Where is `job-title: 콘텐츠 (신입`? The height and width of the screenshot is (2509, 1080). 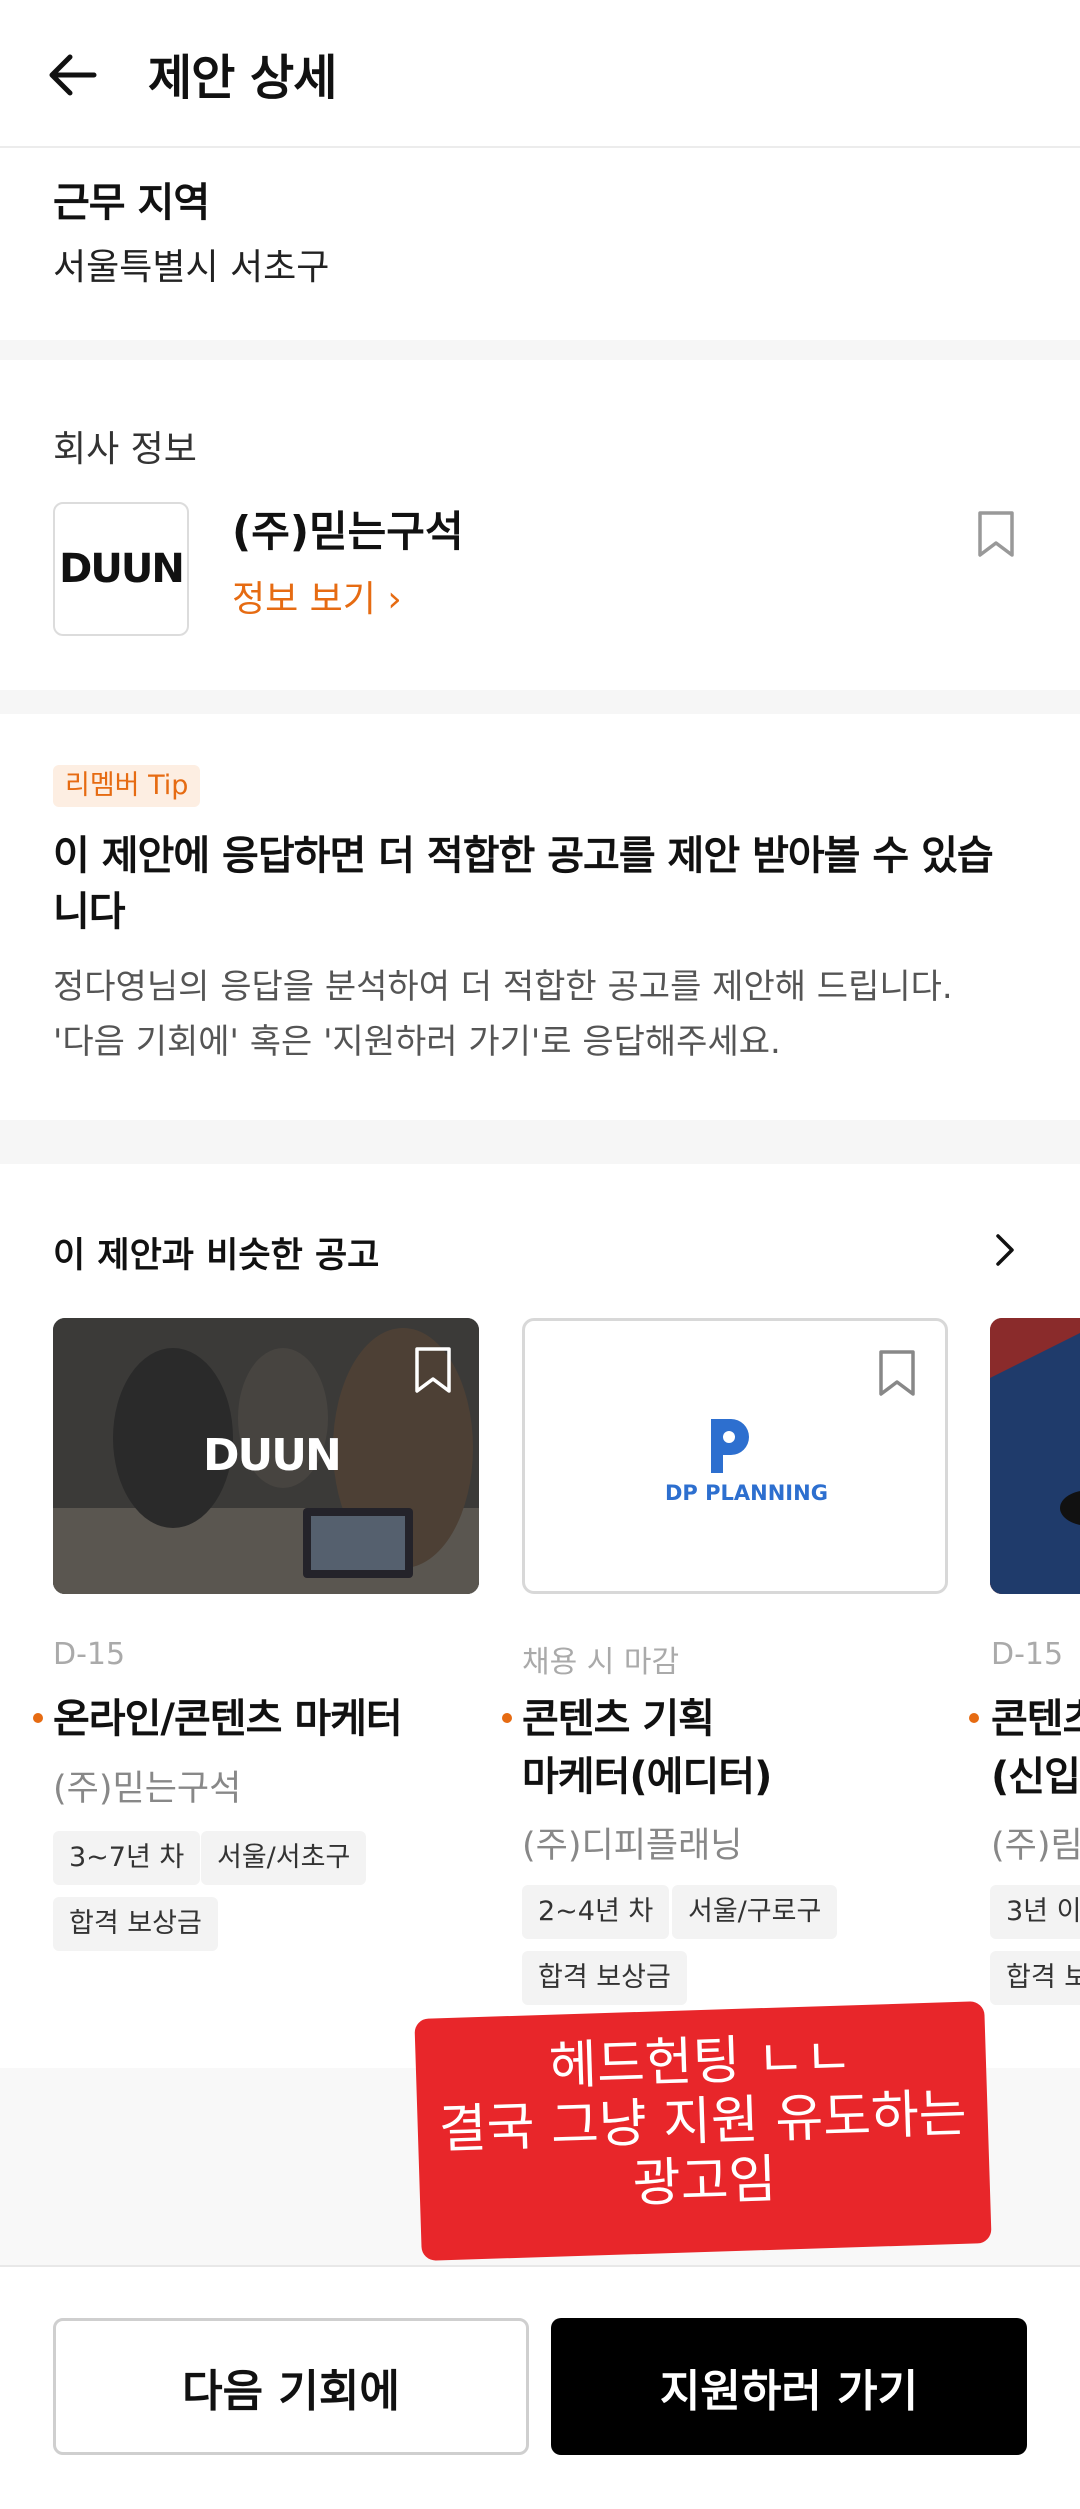
job-title: 콘텐츠 (신입 is located at coordinates (1035, 1748).